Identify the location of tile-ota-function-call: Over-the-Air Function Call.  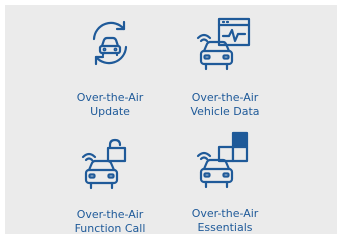
(110, 187).